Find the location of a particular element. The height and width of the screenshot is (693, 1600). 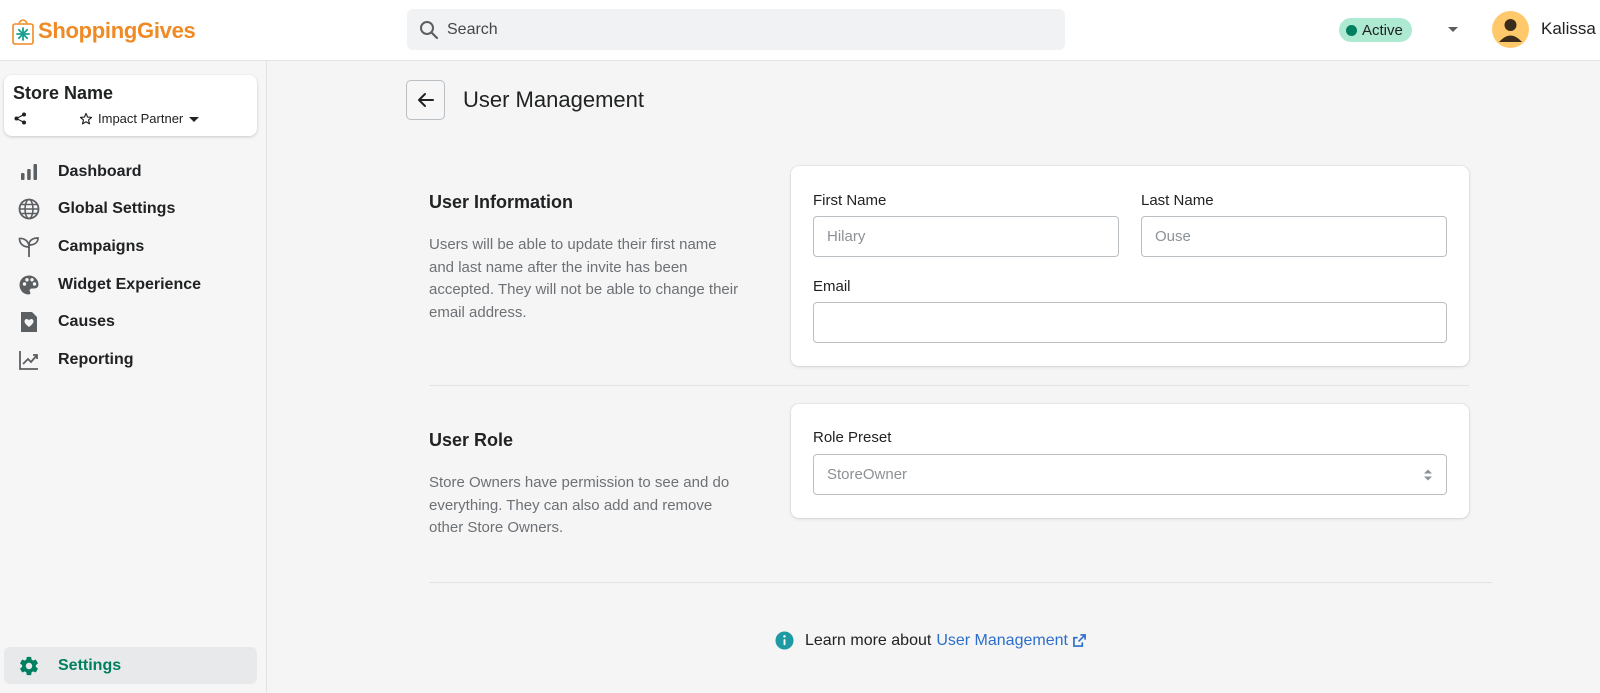

status-badge: Active is located at coordinates (1375, 30).